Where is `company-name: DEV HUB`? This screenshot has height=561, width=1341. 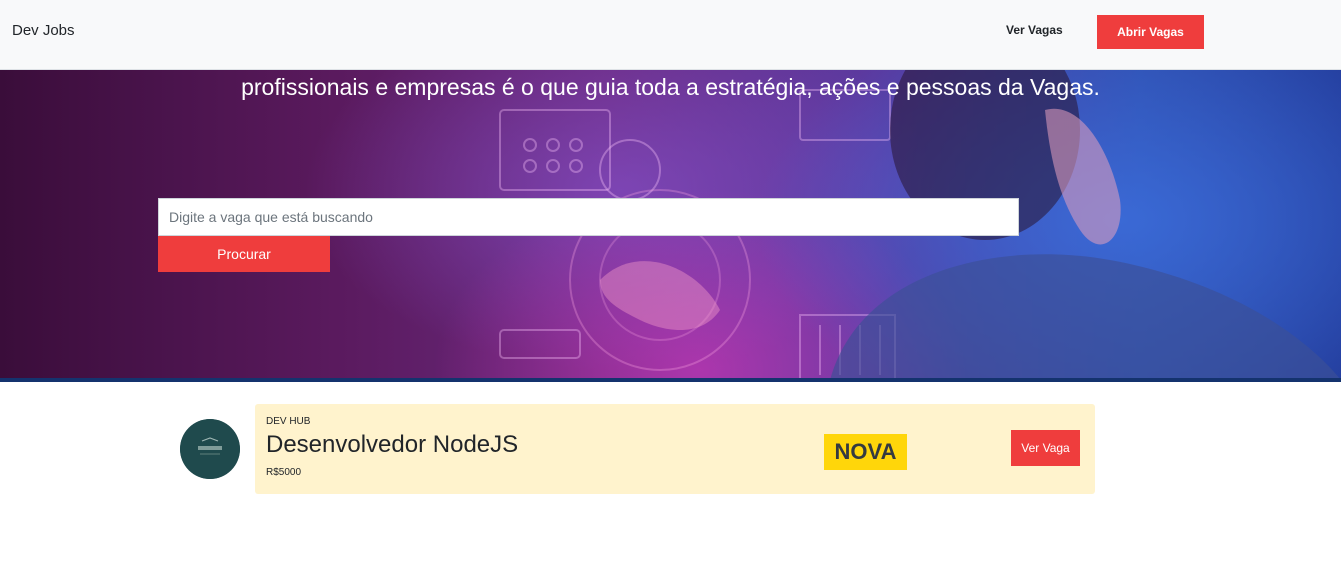
company-name: DEV HUB is located at coordinates (288, 421).